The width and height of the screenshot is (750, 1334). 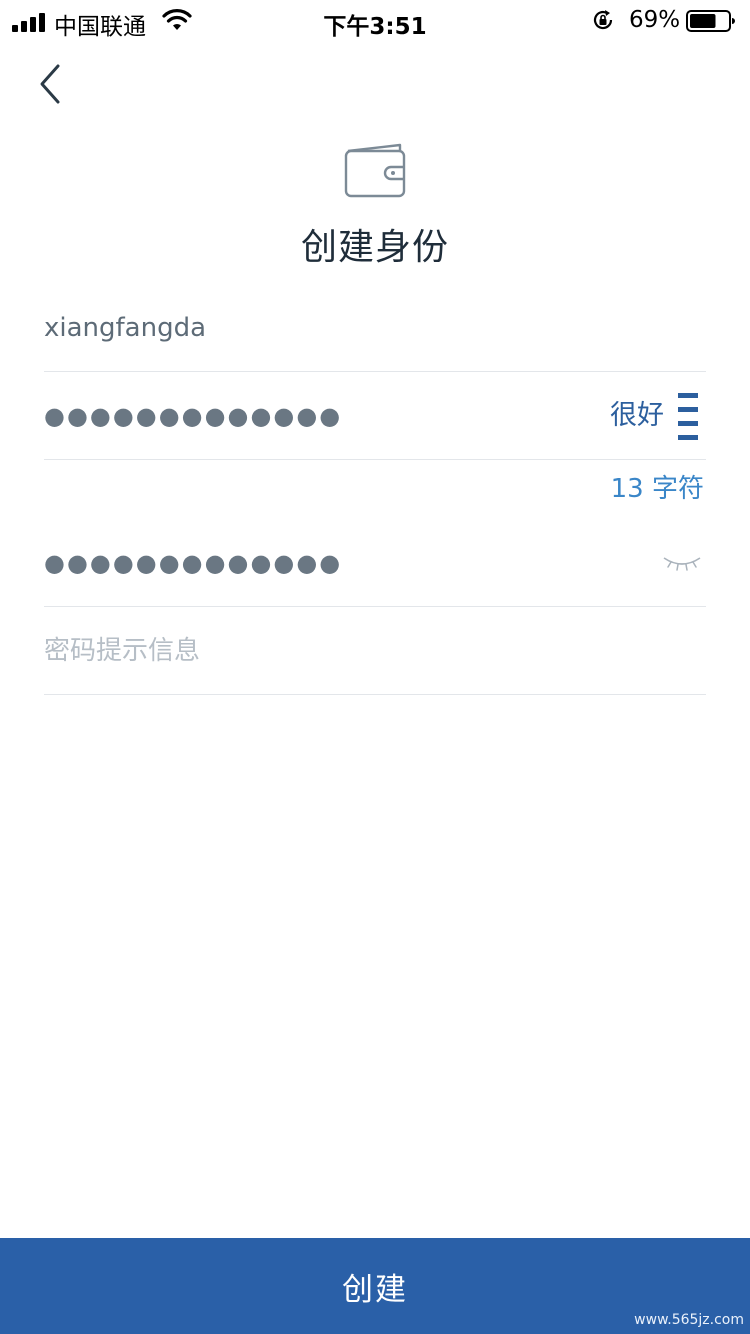 I want to click on password-strength-meter-icon, so click(x=688, y=417).